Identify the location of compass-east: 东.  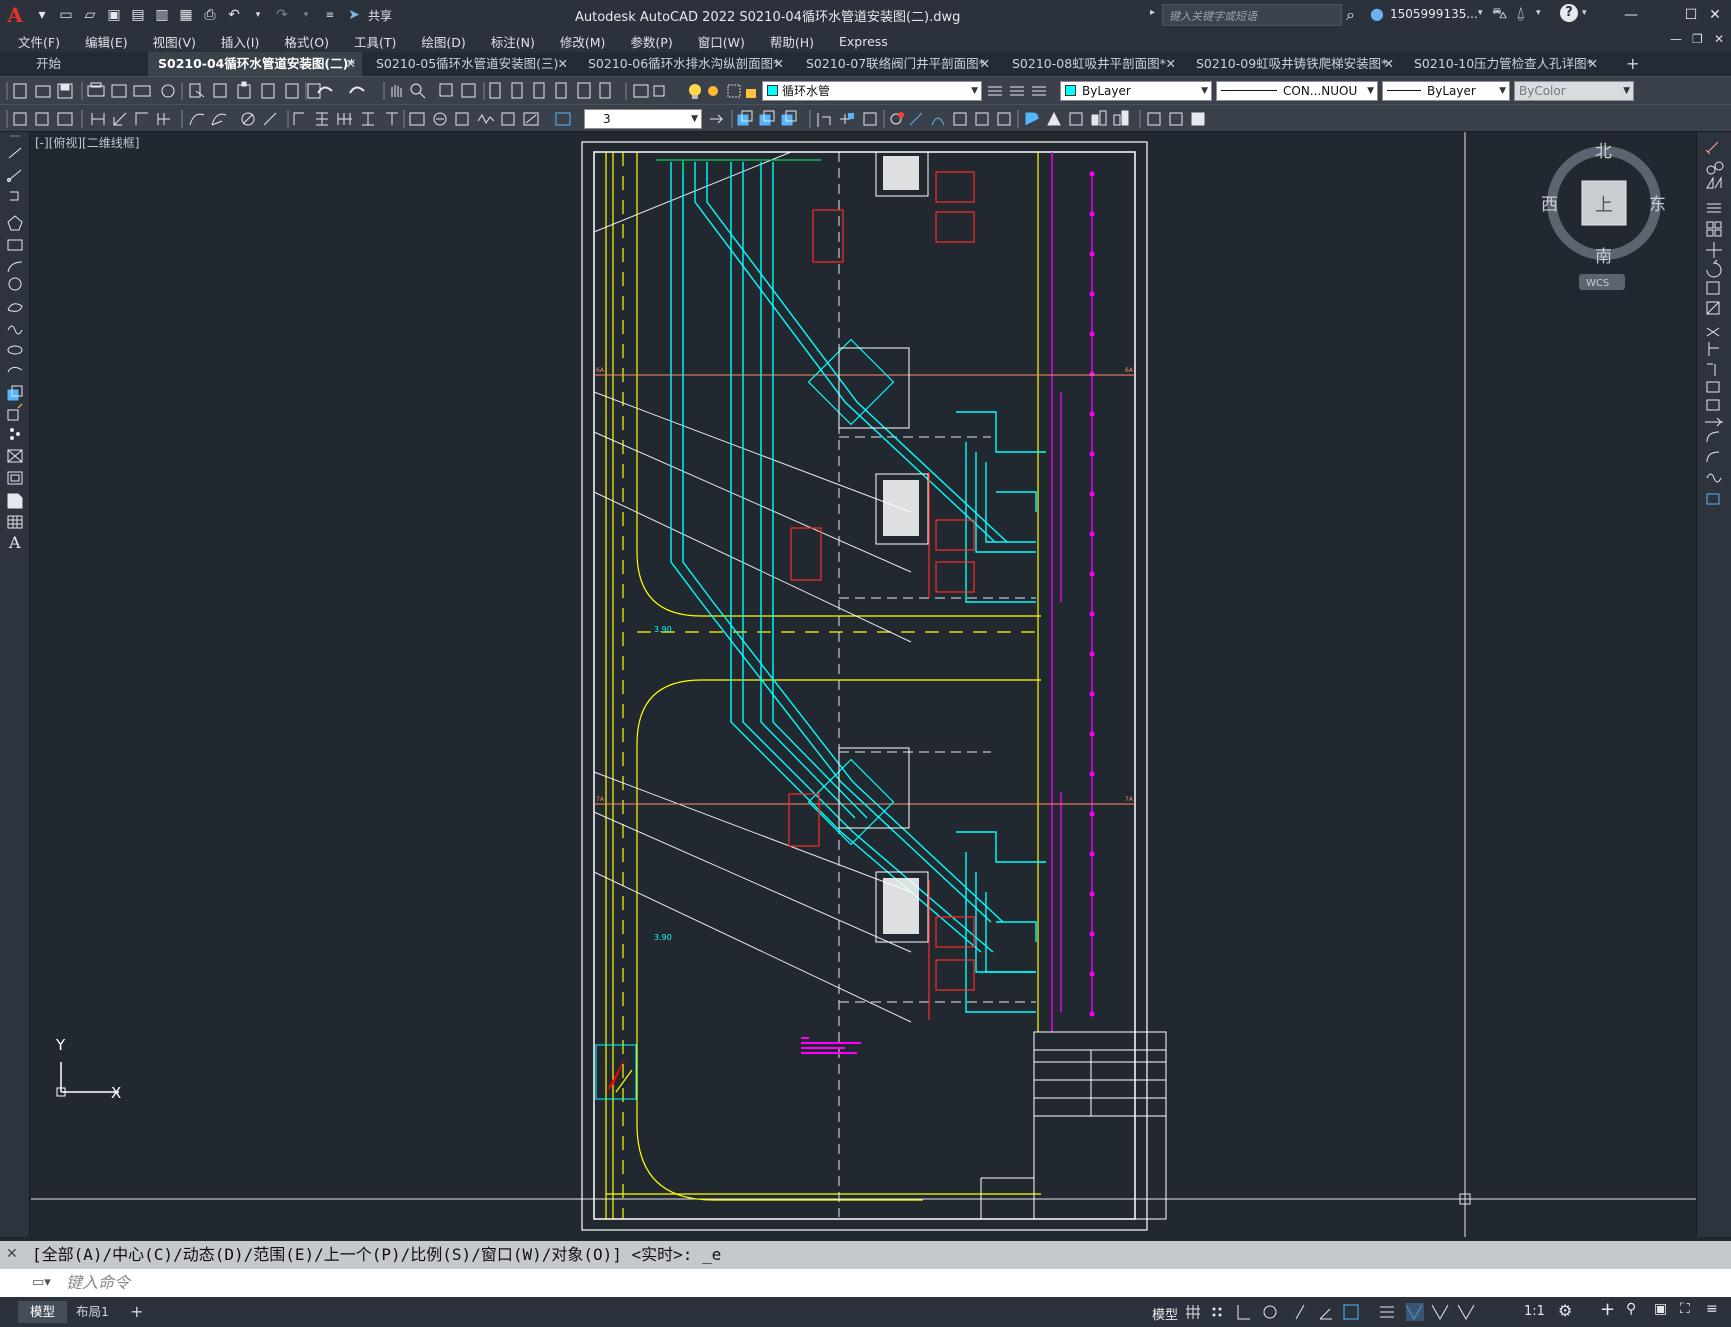
(1657, 205).